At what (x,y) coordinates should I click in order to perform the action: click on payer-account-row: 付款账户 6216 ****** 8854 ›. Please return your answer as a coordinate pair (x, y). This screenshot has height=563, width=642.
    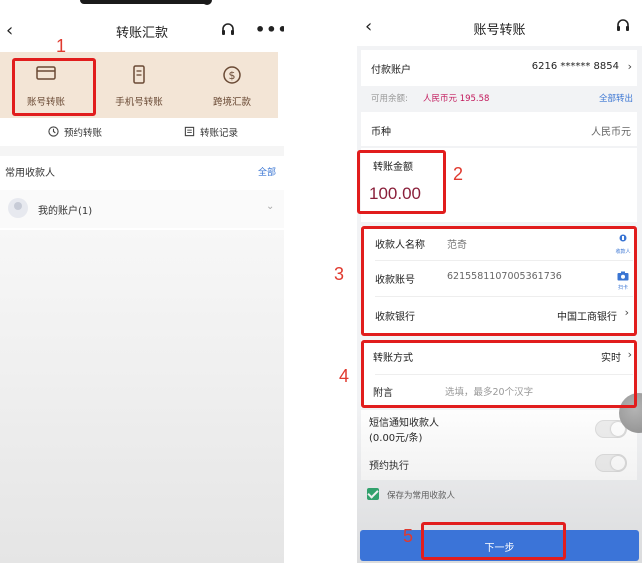
    Looking at the image, I should click on (499, 68).